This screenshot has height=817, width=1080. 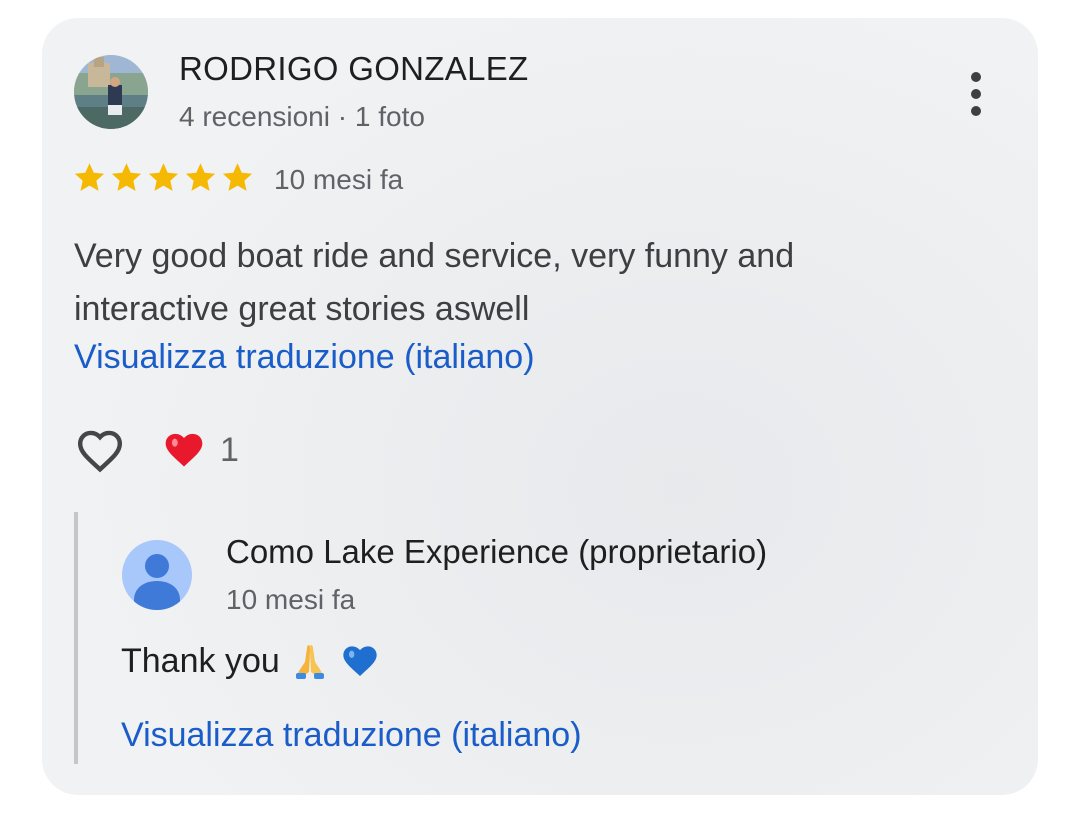 I want to click on reaction-summary: 1, so click(x=200, y=450).